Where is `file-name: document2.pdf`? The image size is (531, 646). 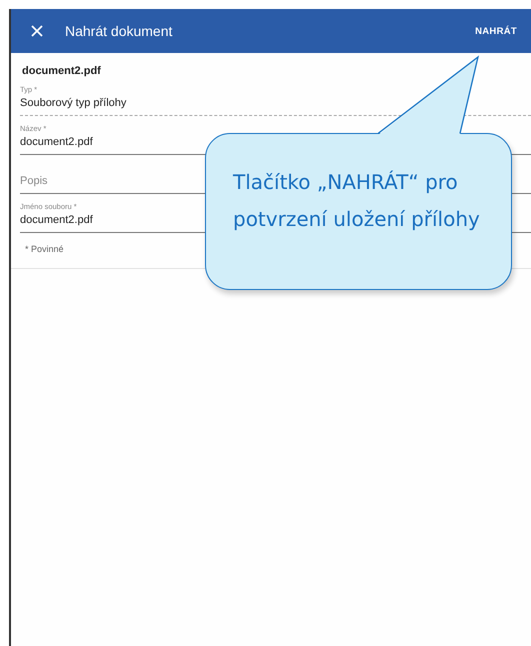 file-name: document2.pdf is located at coordinates (61, 70).